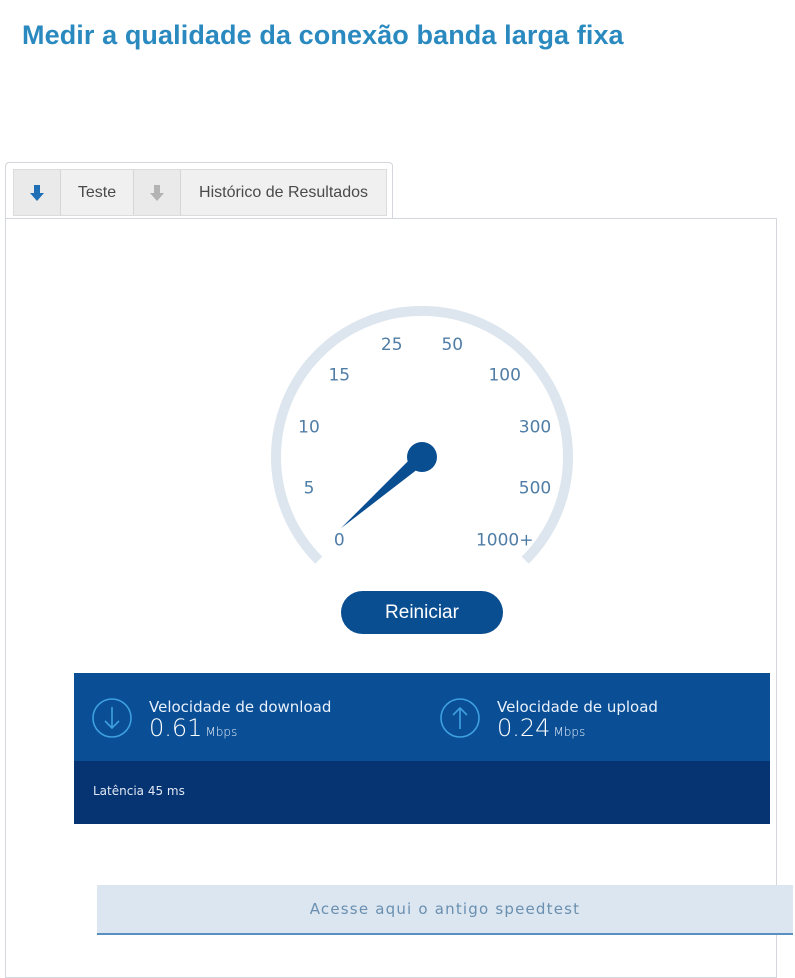 The image size is (795, 978). Describe the element at coordinates (422, 792) in the screenshot. I see `results-latency: Latência 45 ms` at that location.